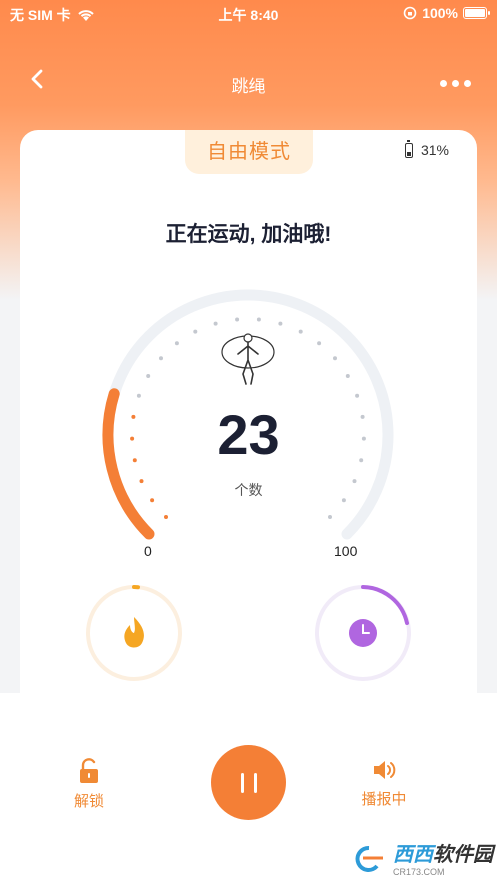 The height and width of the screenshot is (883, 497). I want to click on flame-icon, so click(134, 632).